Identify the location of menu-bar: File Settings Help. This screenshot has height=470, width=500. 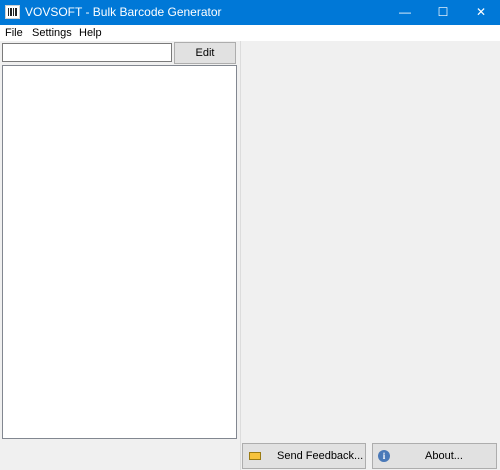
(250, 33).